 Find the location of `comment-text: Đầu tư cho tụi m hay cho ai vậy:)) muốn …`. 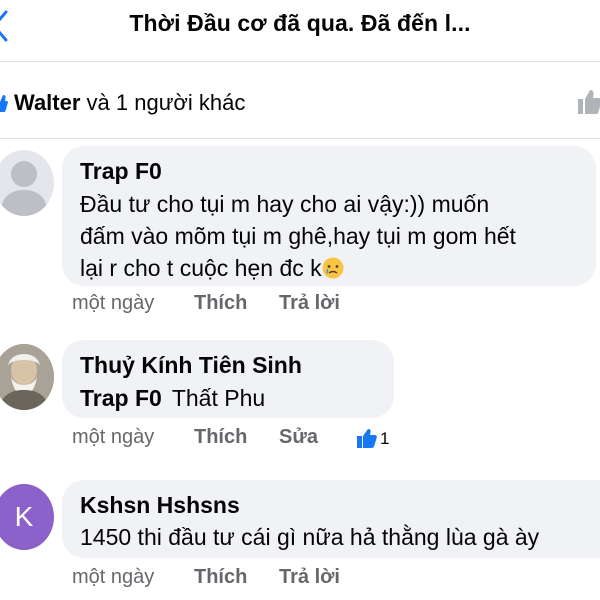

comment-text: Đầu tư cho tụi m hay cho ai vậy:)) muốn … is located at coordinates (298, 236).